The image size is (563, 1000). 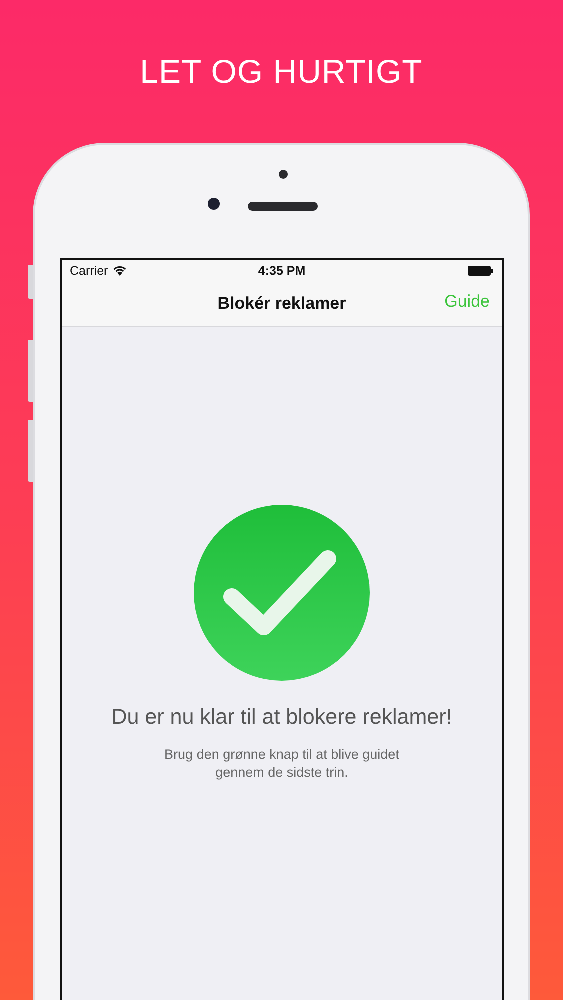 What do you see at coordinates (282, 304) in the screenshot?
I see `nav-title: Blokér reklamer` at bounding box center [282, 304].